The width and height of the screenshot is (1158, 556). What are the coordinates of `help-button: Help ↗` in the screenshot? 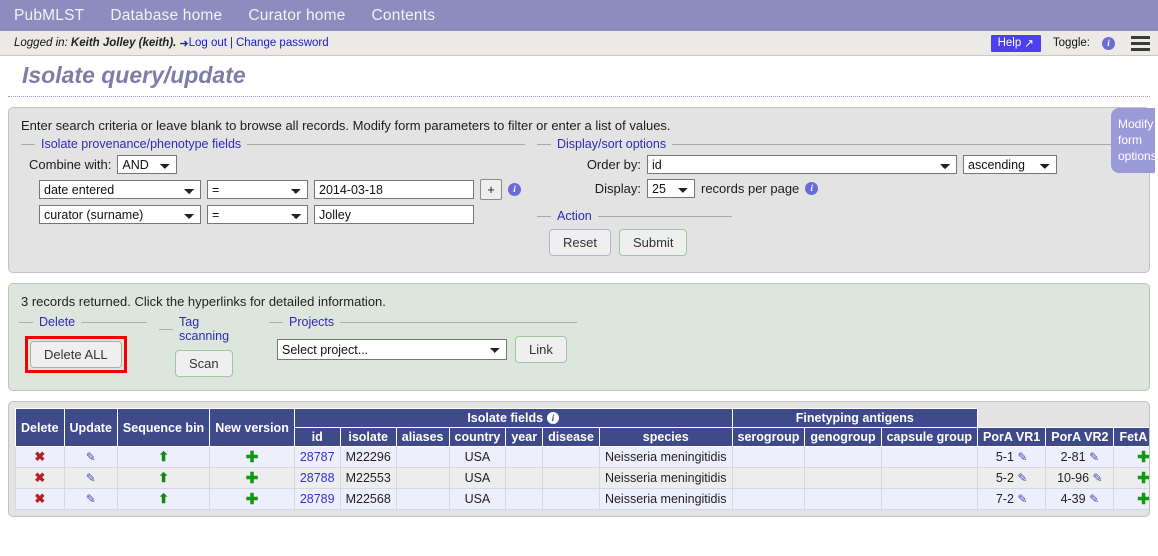 It's located at (1015, 43).